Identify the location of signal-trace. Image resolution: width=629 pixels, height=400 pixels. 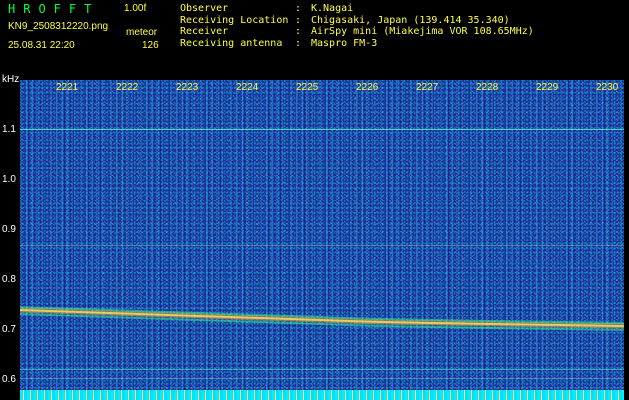
(322, 318).